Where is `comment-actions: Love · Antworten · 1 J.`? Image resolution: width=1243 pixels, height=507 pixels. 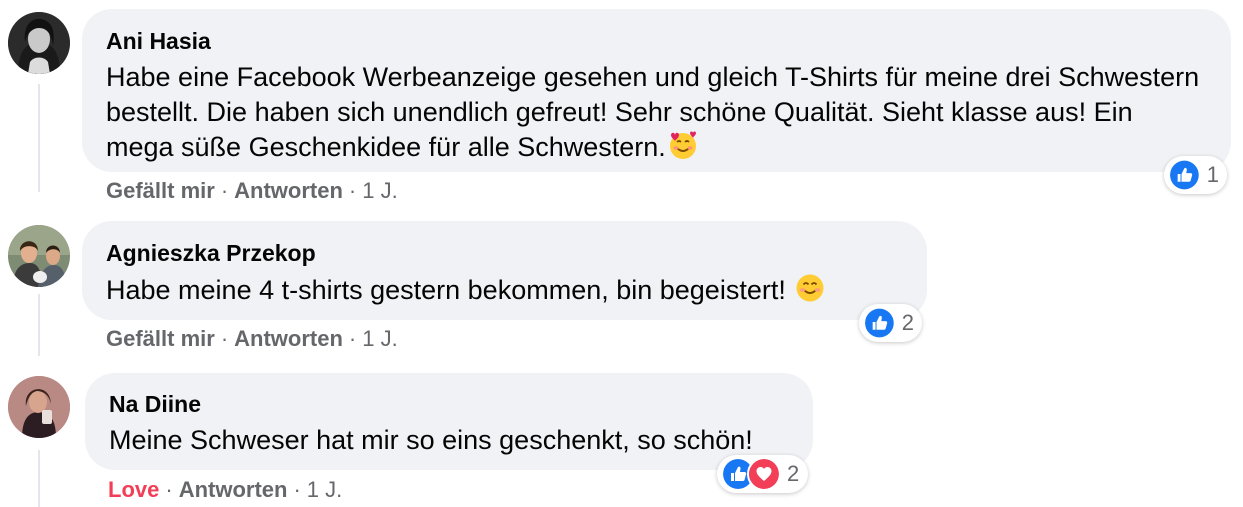 comment-actions: Love · Antworten · 1 J. is located at coordinates (225, 489).